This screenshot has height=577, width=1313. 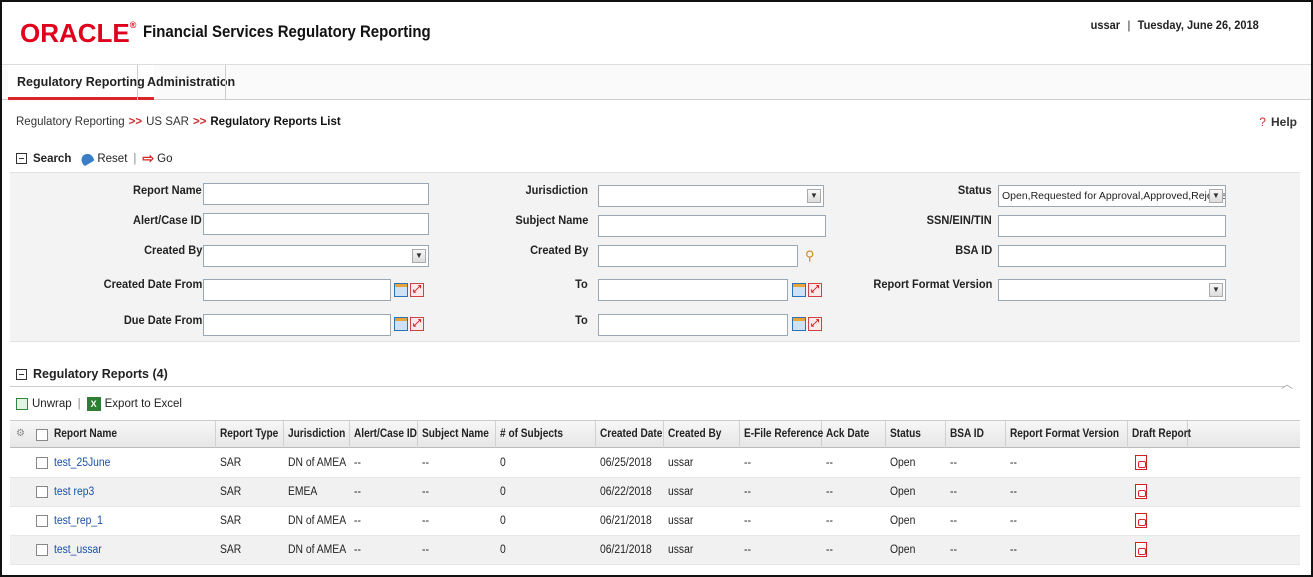 What do you see at coordinates (152, 284) in the screenshot?
I see `created-date-from-label: Created Date From` at bounding box center [152, 284].